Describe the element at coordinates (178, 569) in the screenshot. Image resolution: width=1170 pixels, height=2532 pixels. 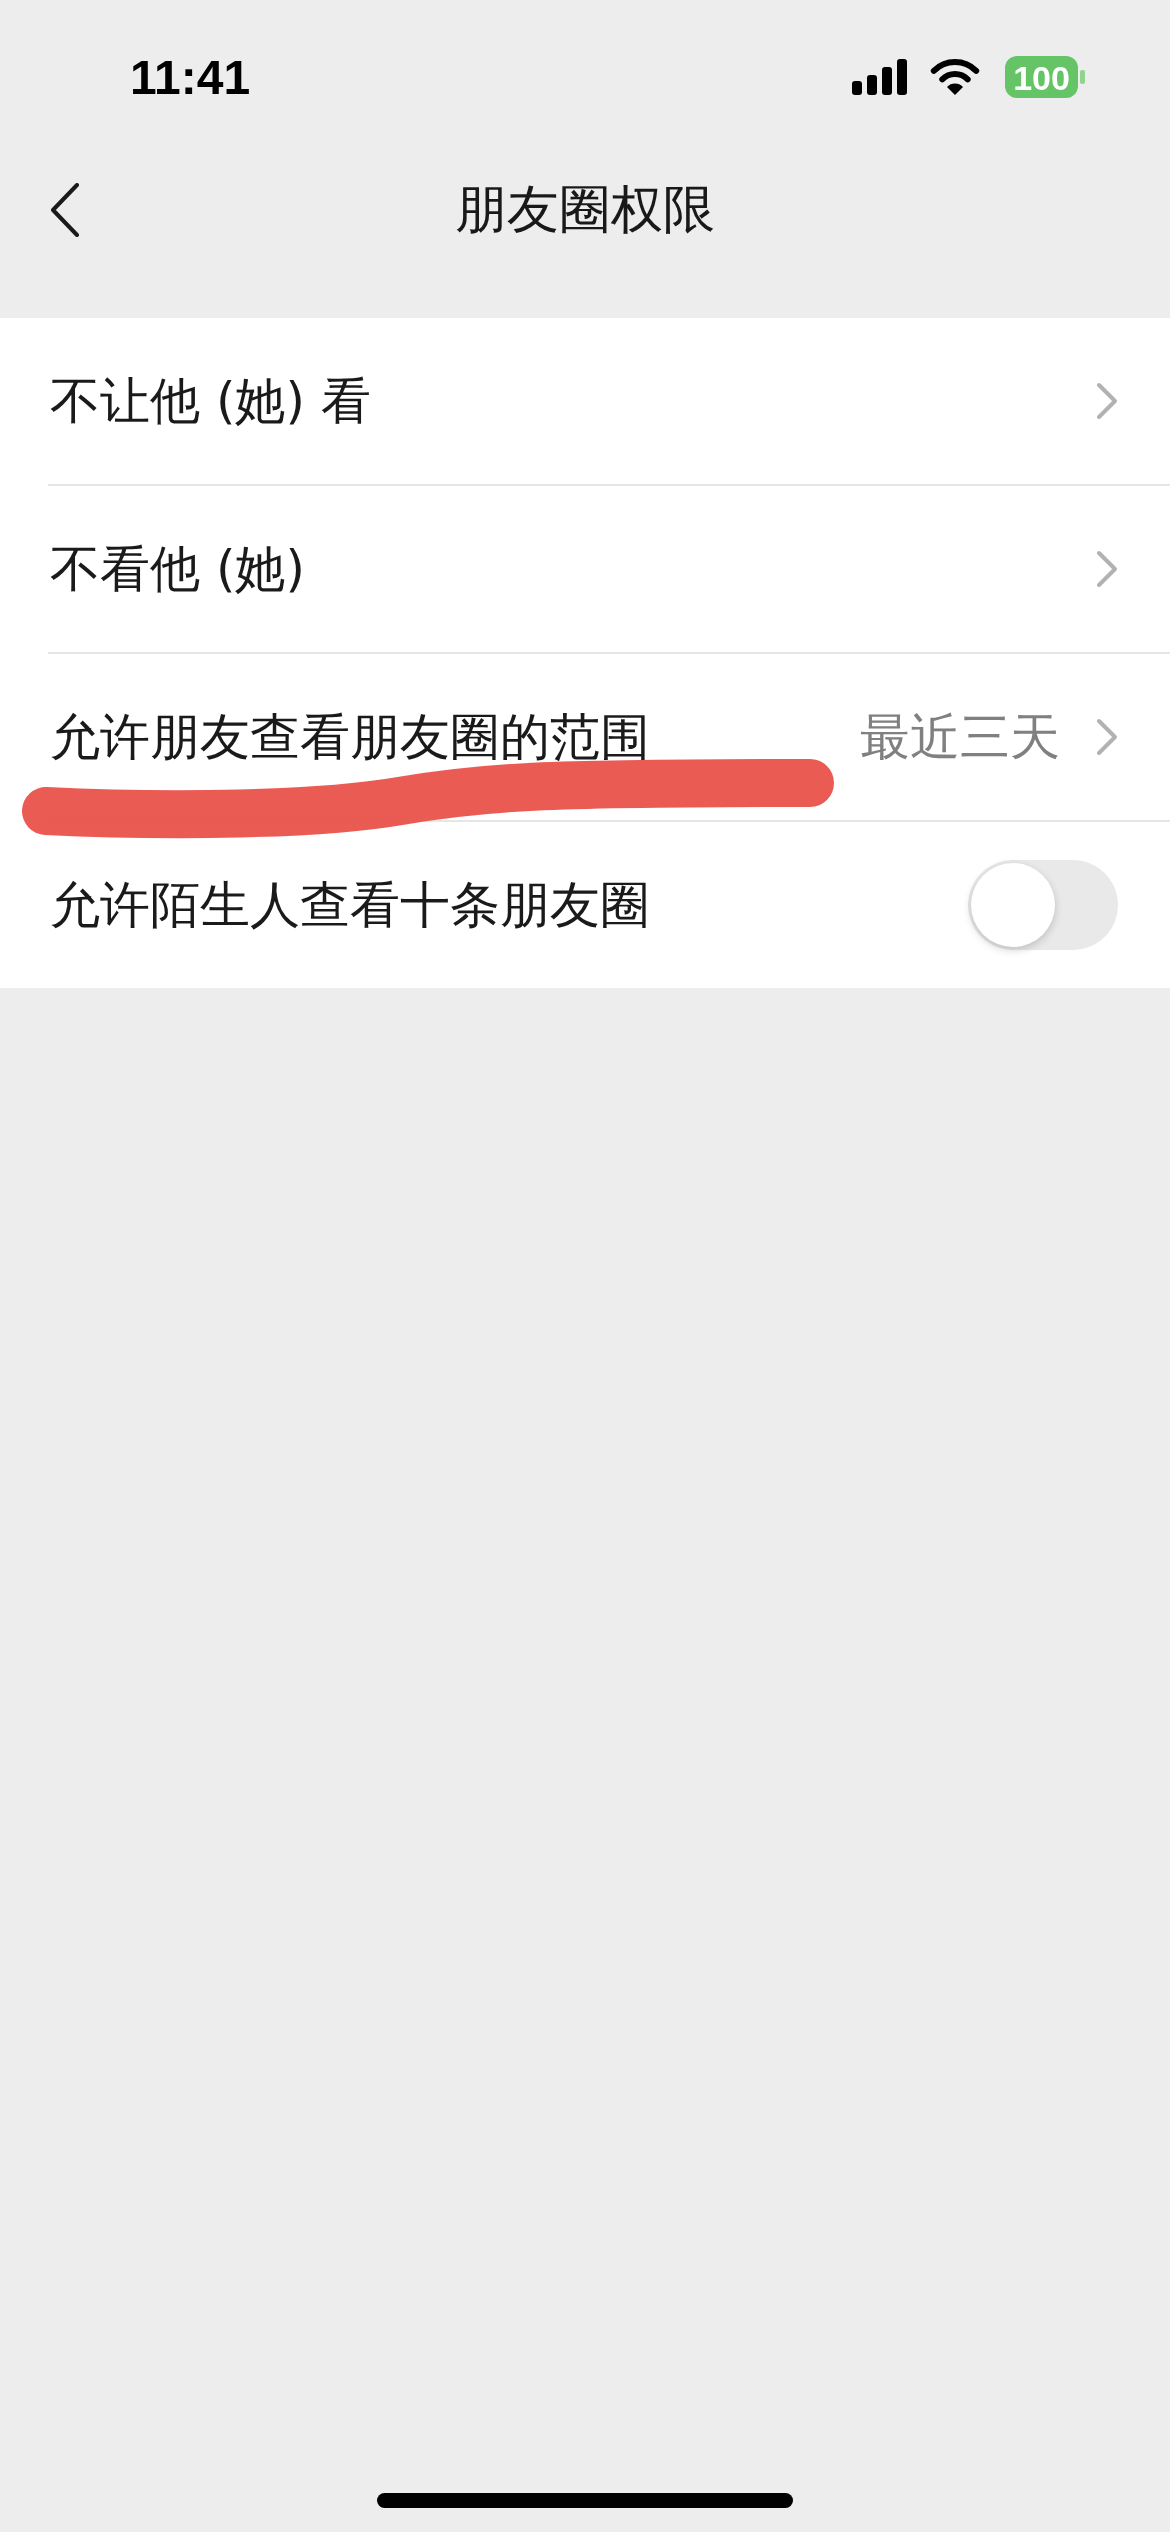
I see `row-label: 不看他 (她)` at that location.